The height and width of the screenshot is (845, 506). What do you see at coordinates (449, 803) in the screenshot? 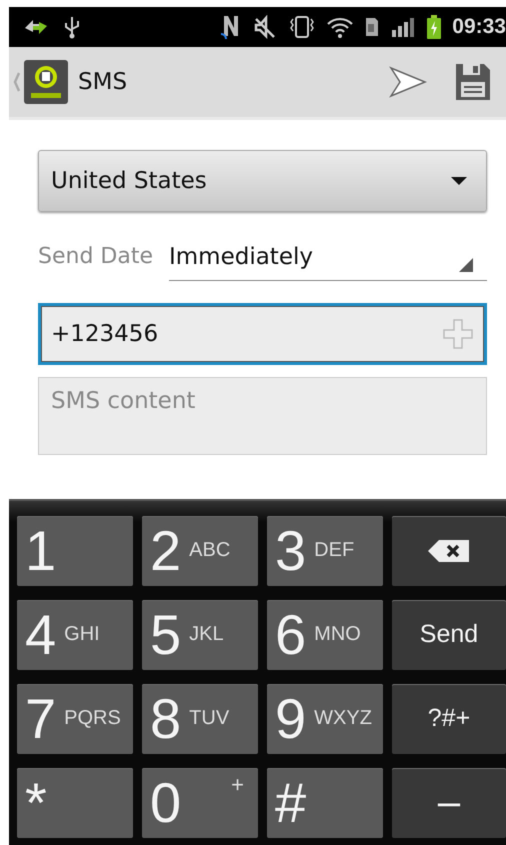
I see `keypad-key: –` at bounding box center [449, 803].